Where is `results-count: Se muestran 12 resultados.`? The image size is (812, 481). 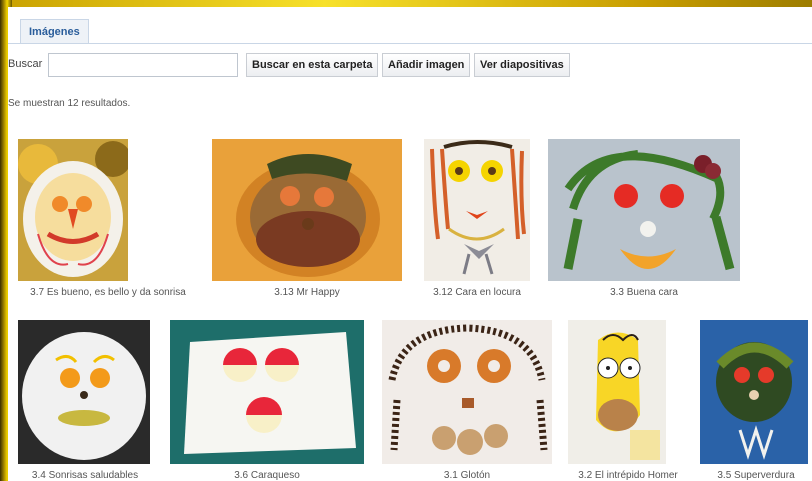
results-count: Se muestran 12 resultados. is located at coordinates (69, 103).